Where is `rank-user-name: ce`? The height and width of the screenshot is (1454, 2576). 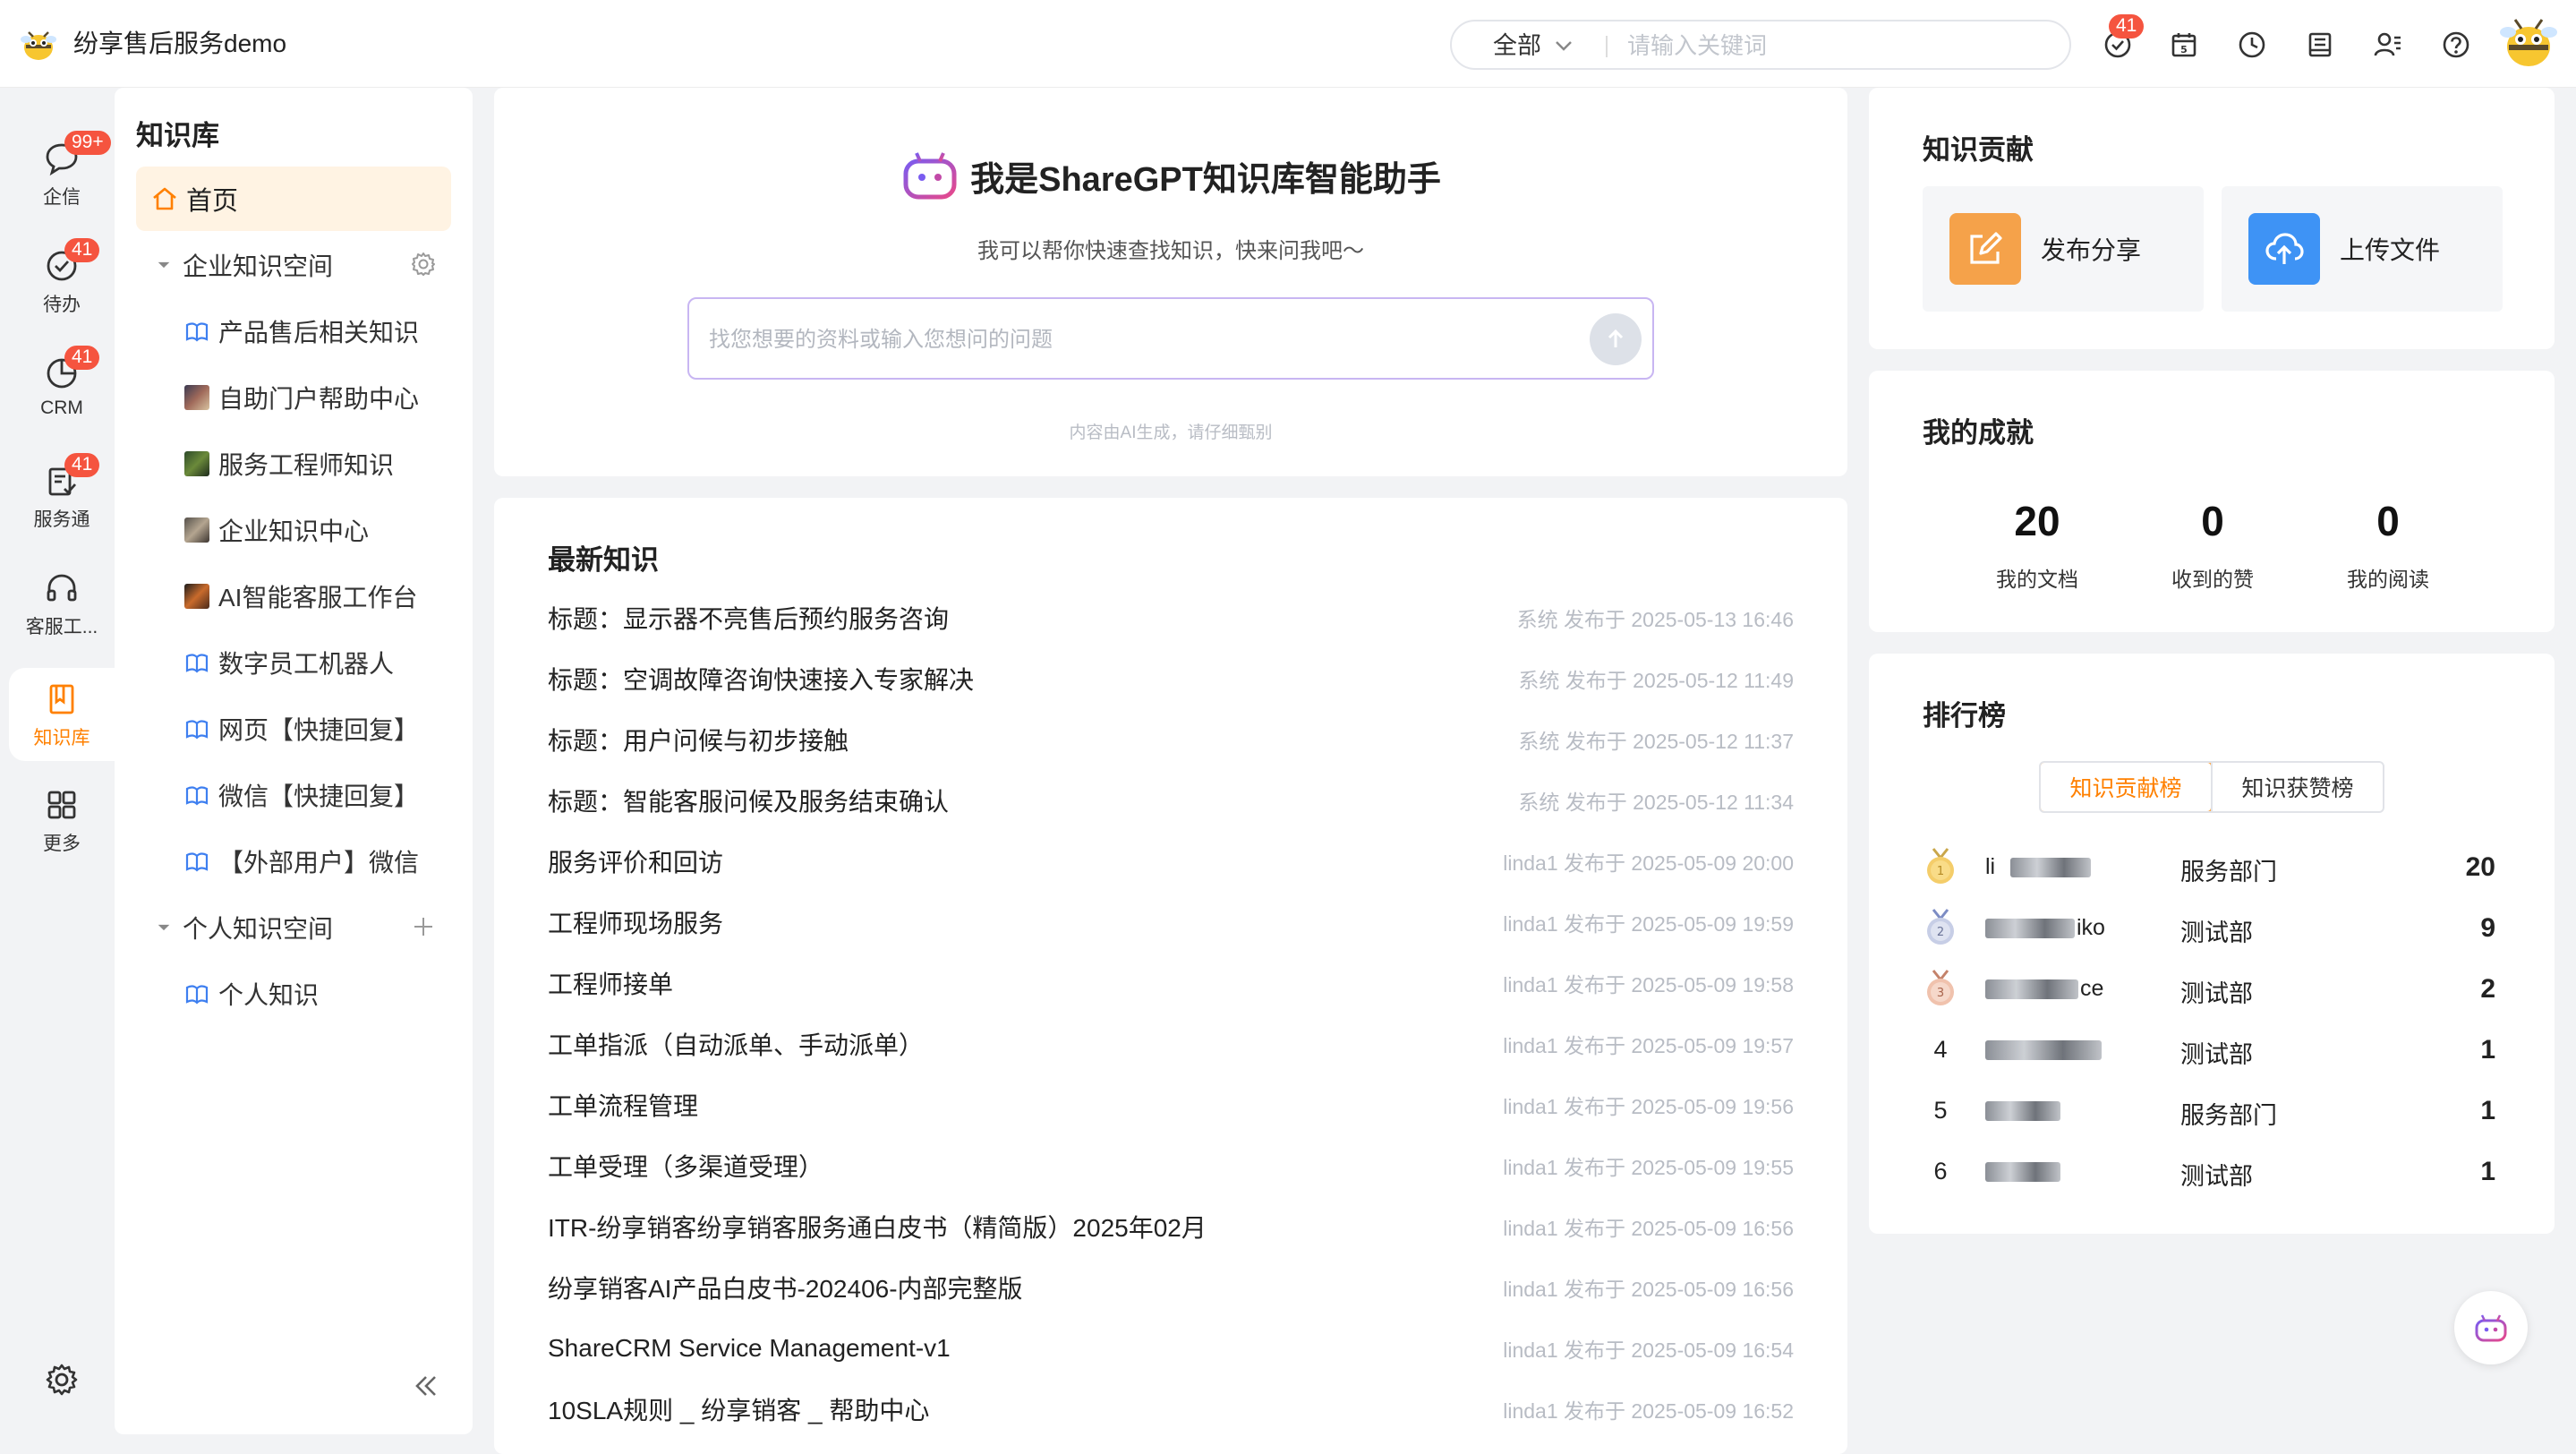 rank-user-name: ce is located at coordinates (2052, 988).